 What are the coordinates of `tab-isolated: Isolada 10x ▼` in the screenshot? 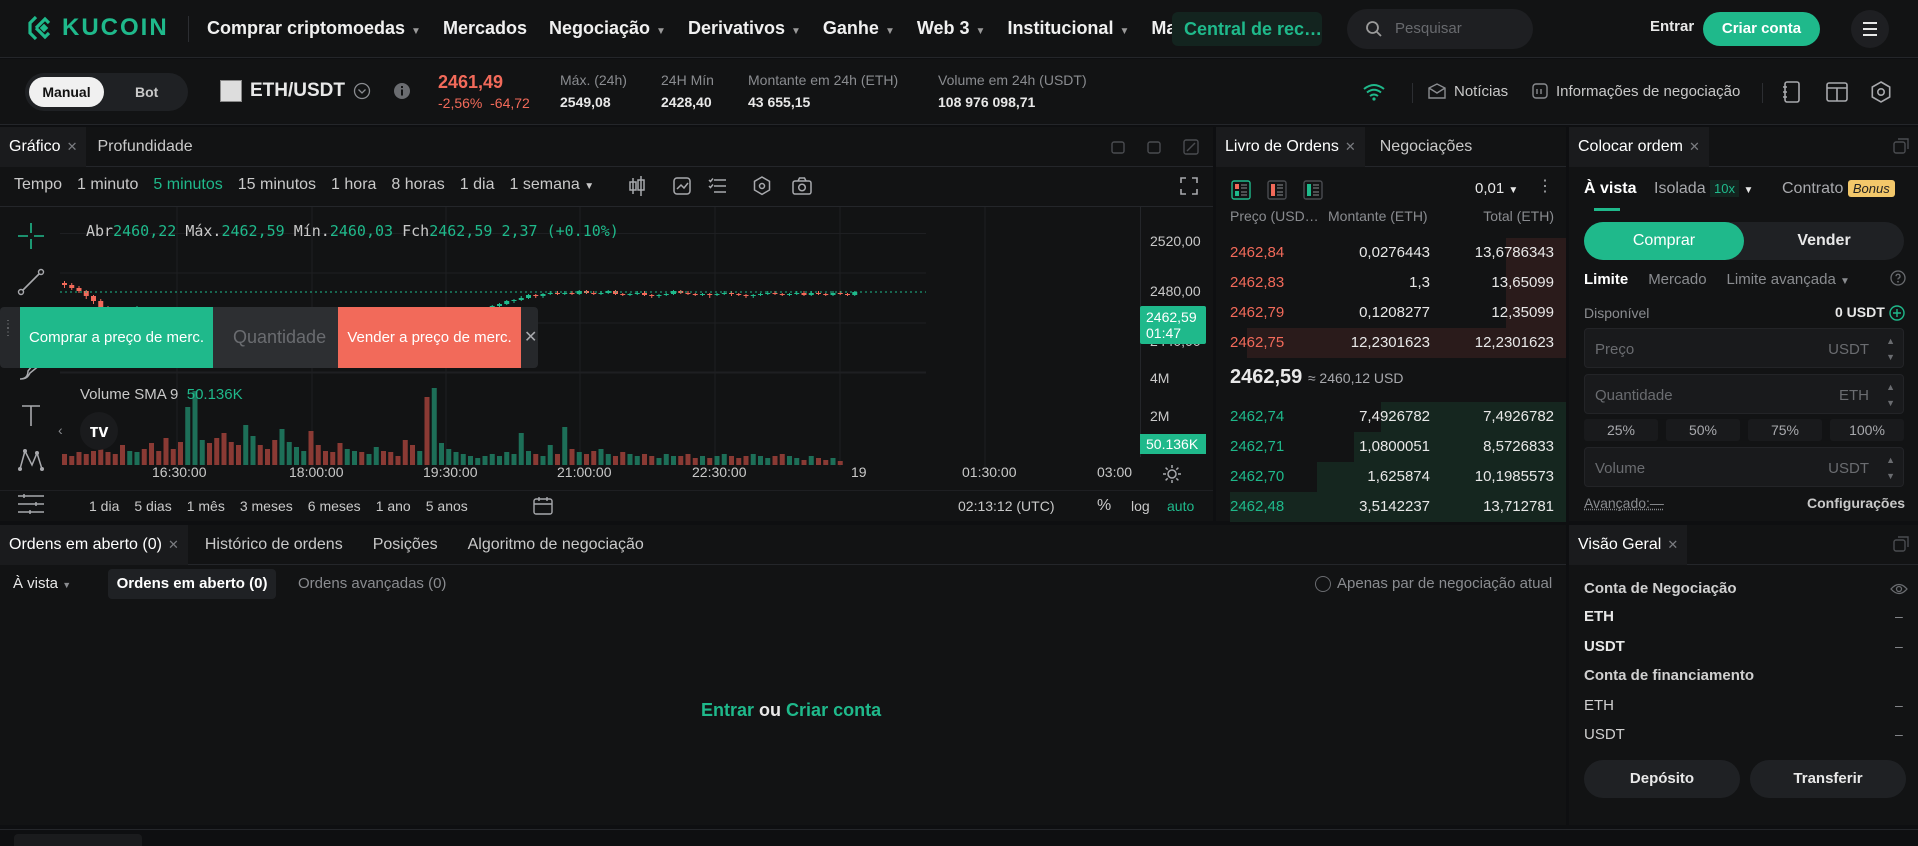 It's located at (1703, 189).